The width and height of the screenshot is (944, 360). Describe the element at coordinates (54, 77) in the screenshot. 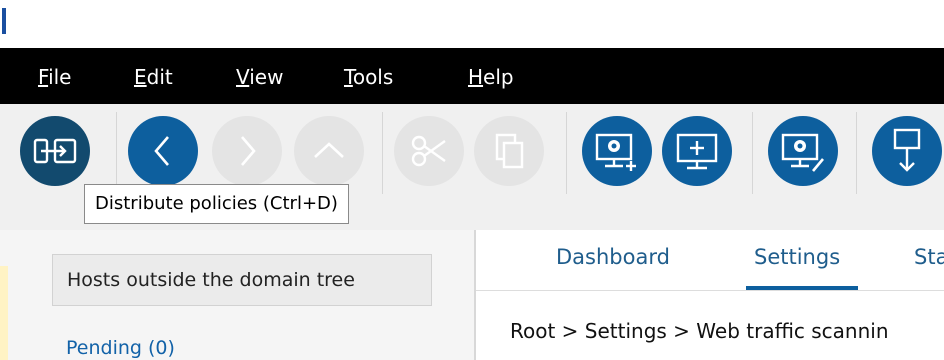

I see `menu-file: File` at that location.